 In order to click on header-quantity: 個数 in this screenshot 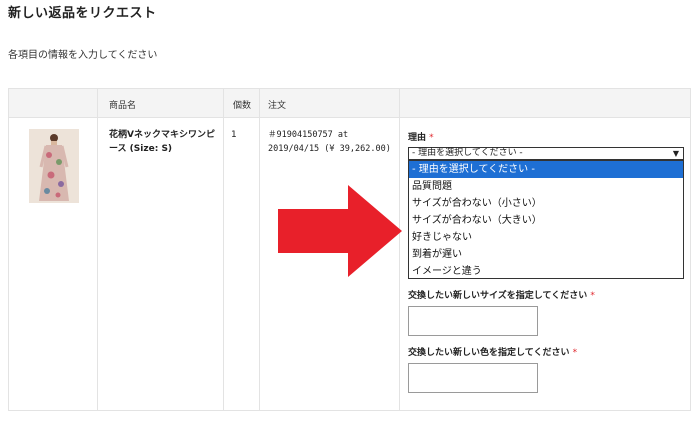, I will do `click(242, 106)`.